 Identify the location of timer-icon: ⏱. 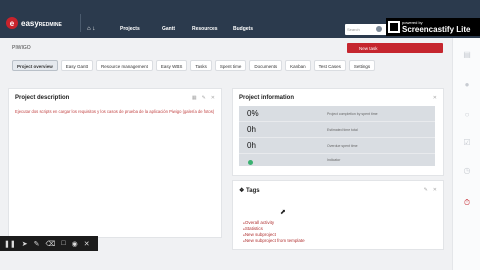
(467, 203).